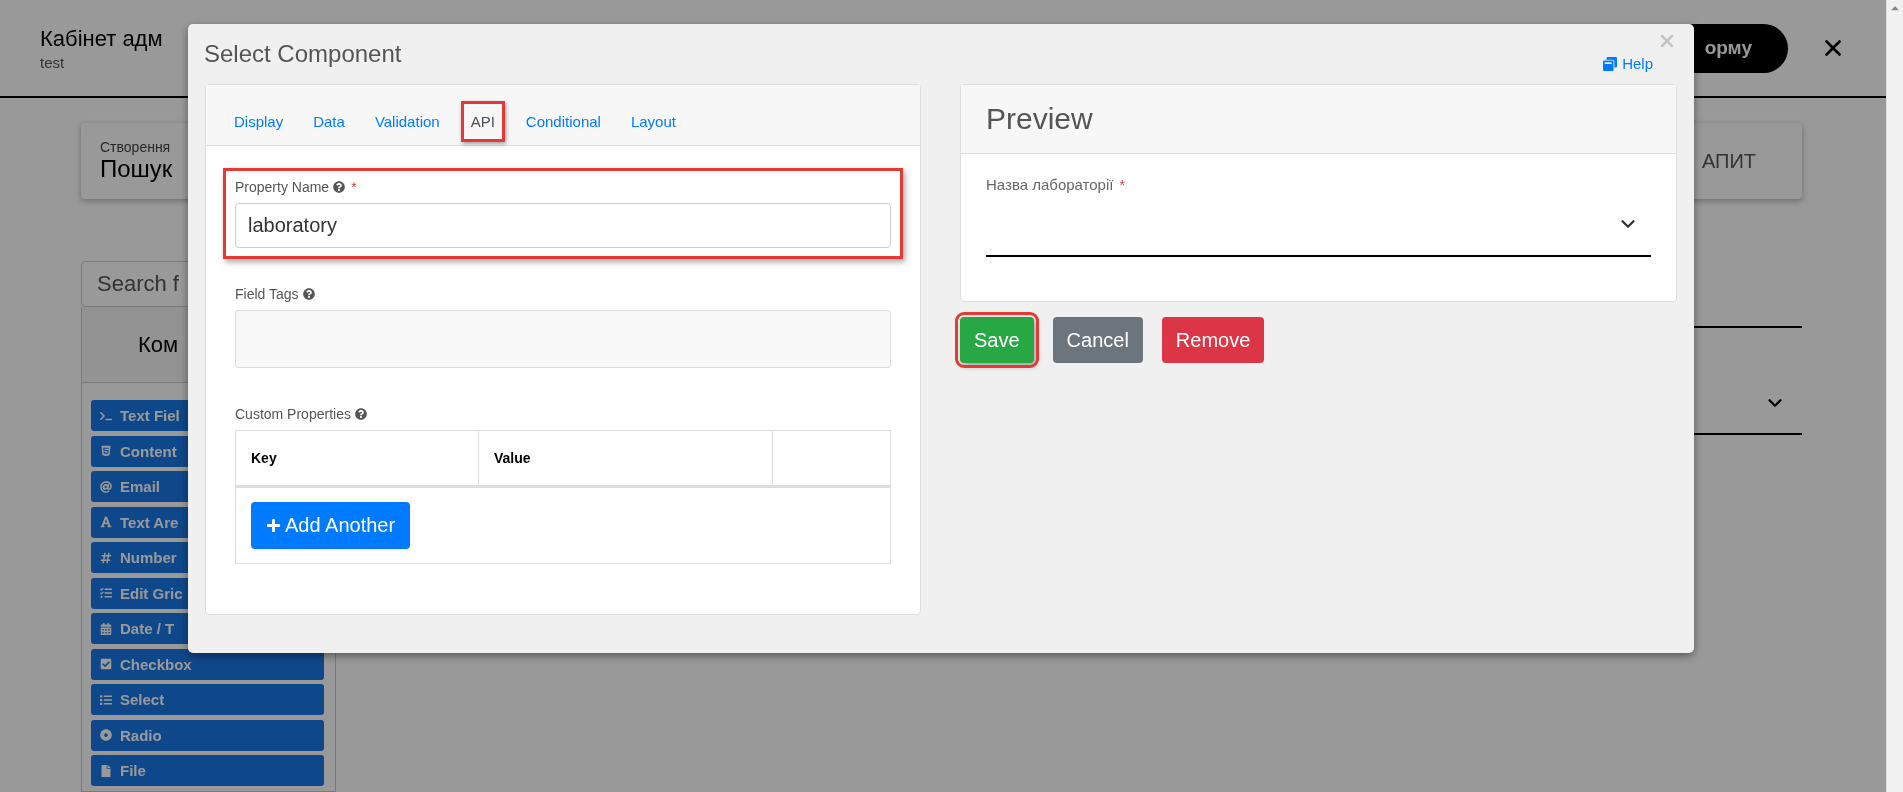 This screenshot has height=792, width=1903. Describe the element at coordinates (135, 147) in the screenshot. I see `card-caption: Створення` at that location.